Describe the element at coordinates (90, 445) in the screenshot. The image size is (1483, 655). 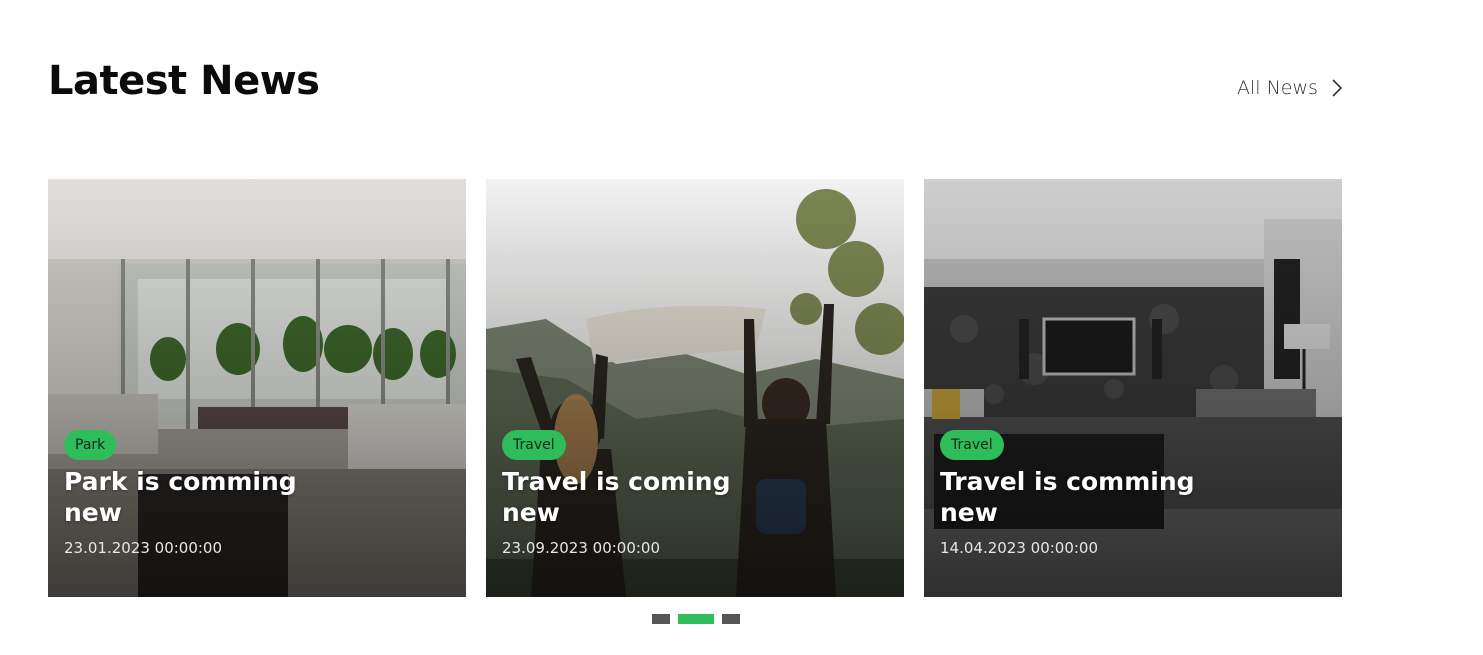
I see `category-badge: Park` at that location.